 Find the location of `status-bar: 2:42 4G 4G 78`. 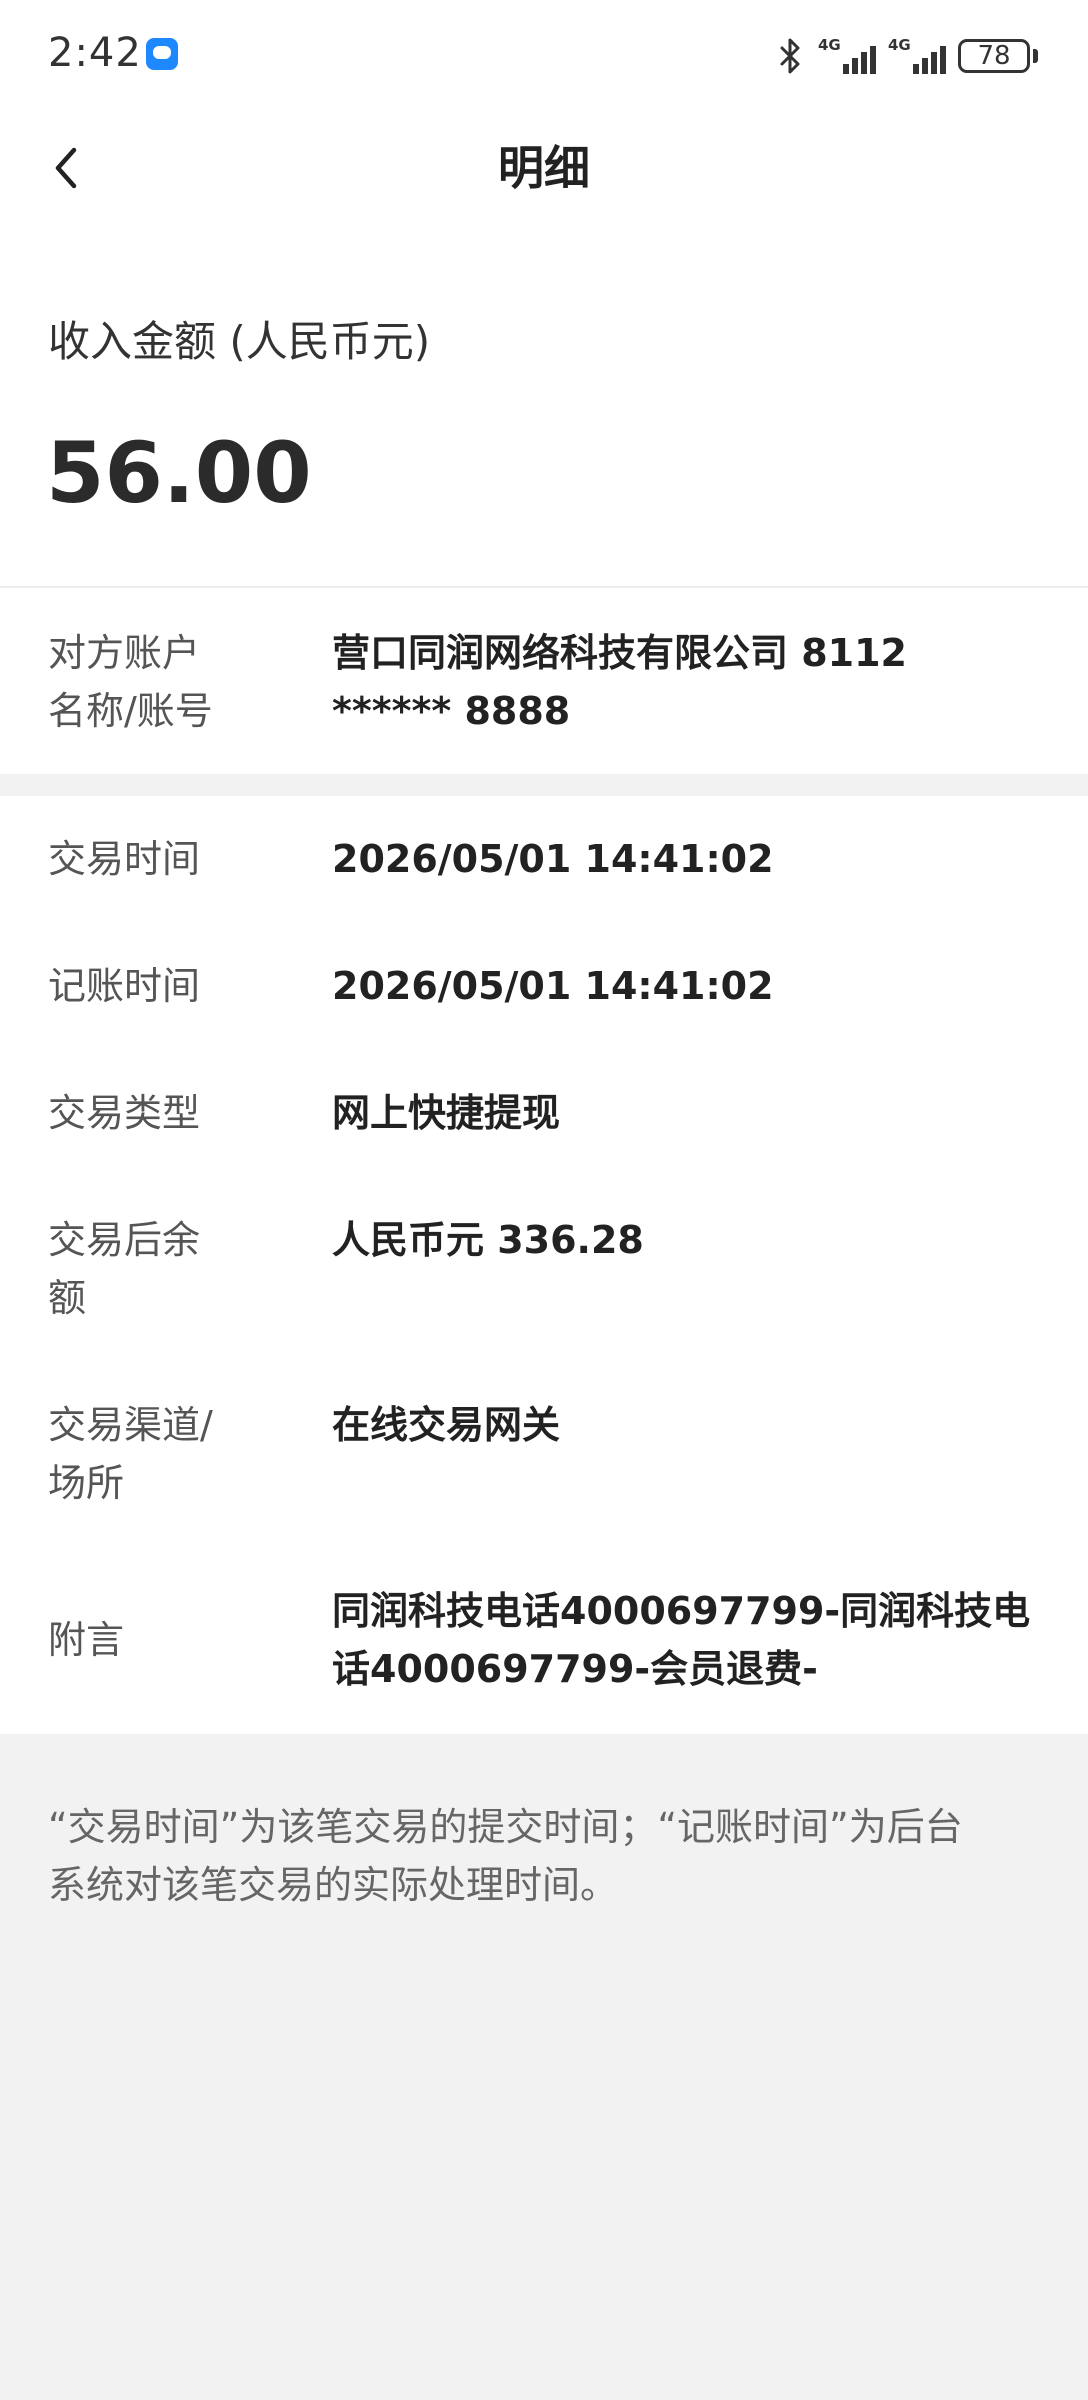

status-bar: 2:42 4G 4G 78 is located at coordinates (544, 56).